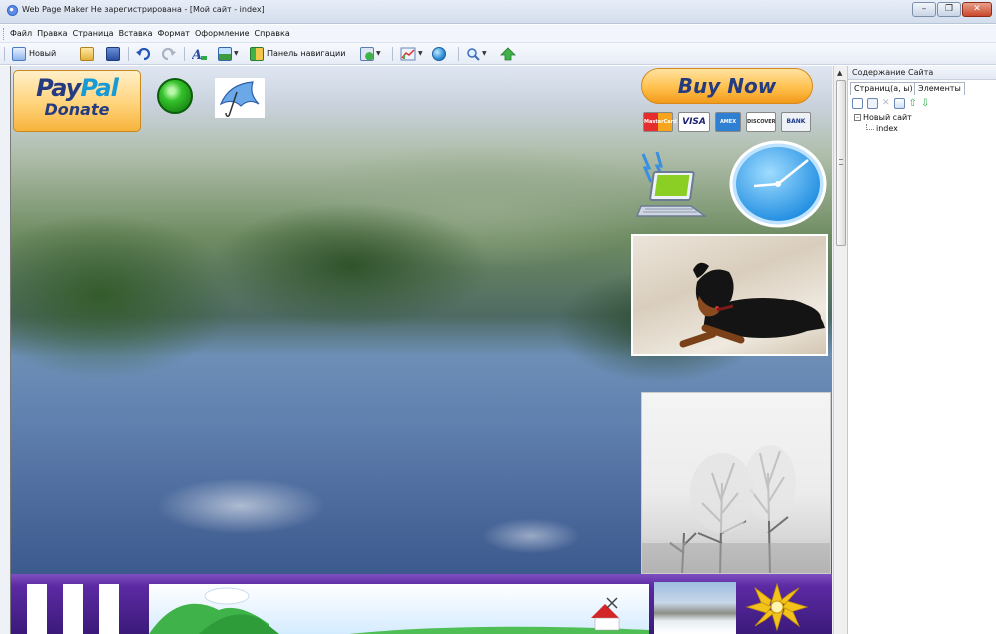 The height and width of the screenshot is (634, 996). Describe the element at coordinates (77, 109) in the screenshot. I see `paypal-donate-label: Donate` at that location.